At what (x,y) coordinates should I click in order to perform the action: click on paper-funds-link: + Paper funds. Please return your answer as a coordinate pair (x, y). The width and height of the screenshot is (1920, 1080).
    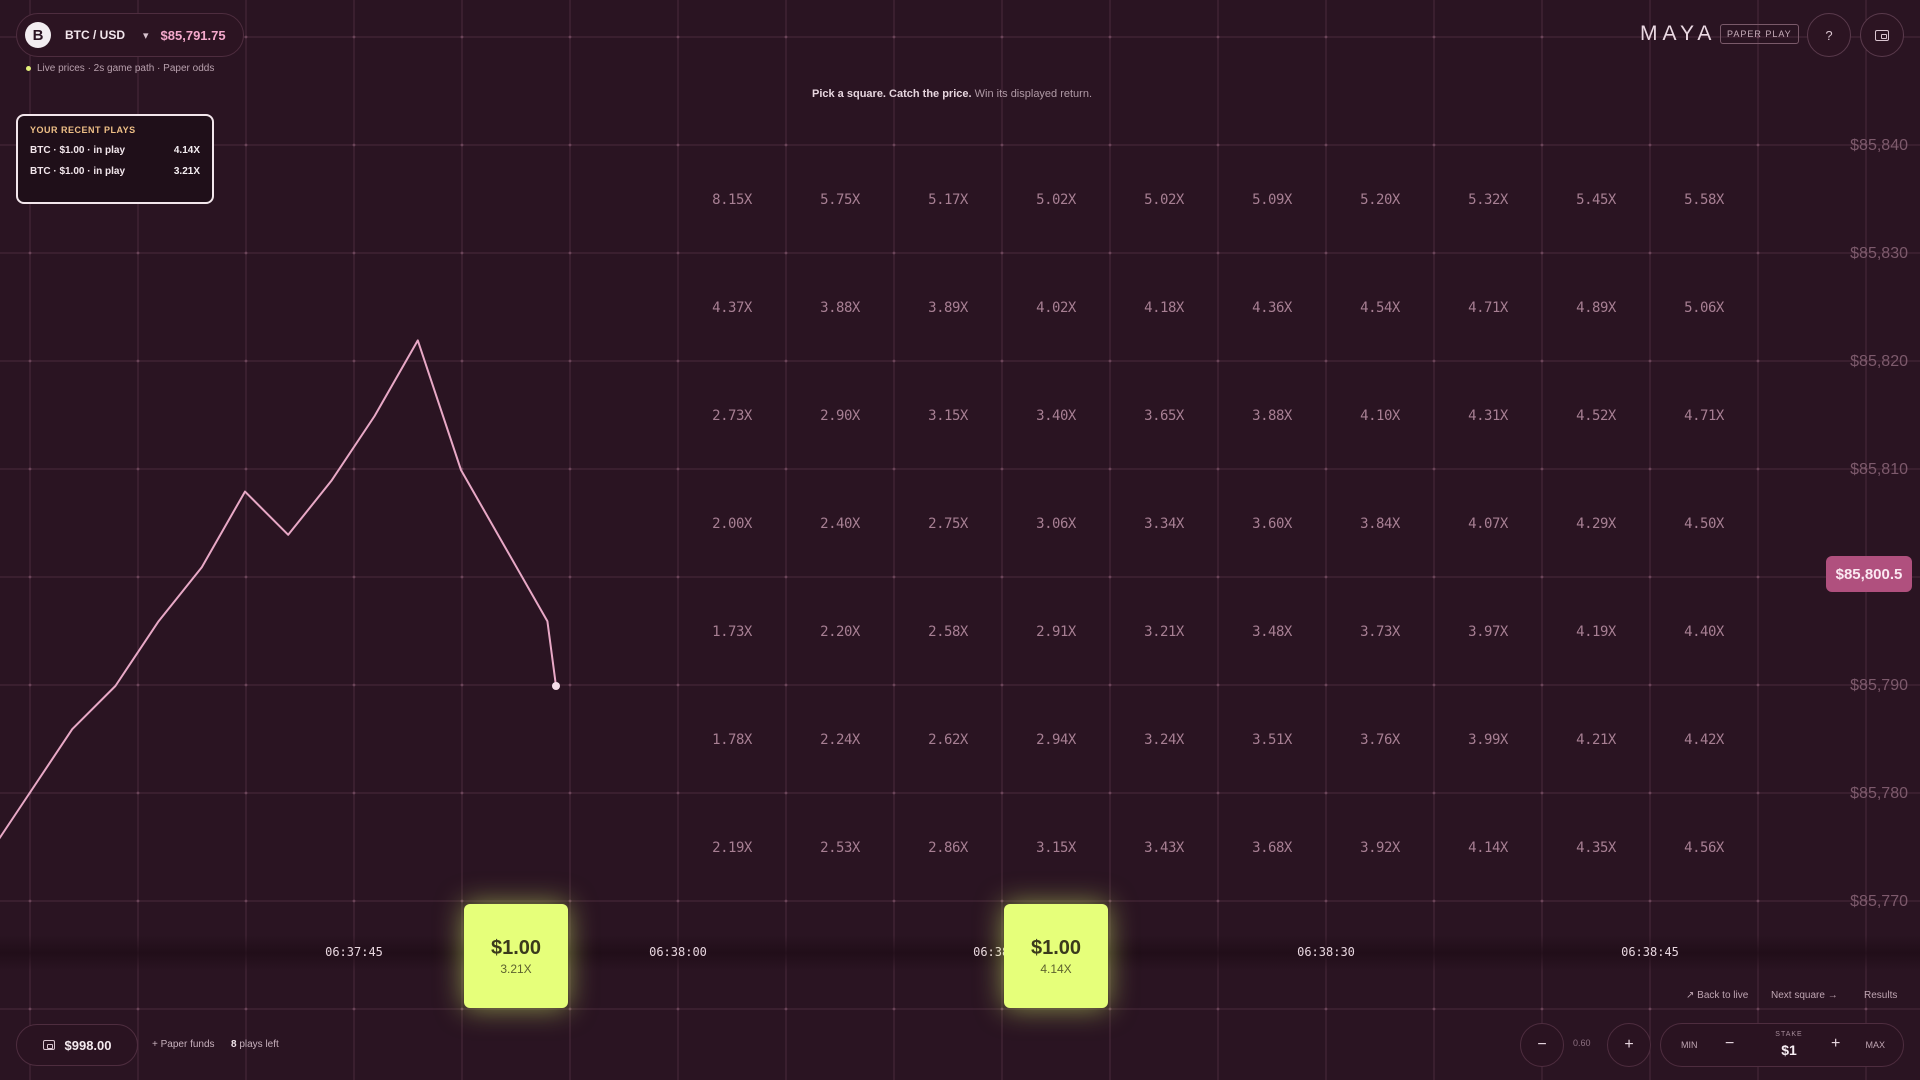
    Looking at the image, I should click on (183, 1044).